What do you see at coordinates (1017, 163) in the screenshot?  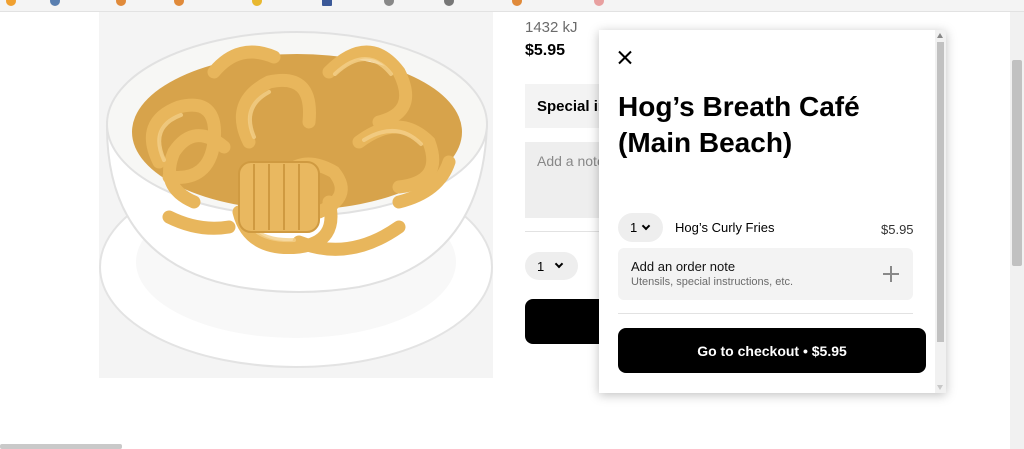 I see `page-scrollbar-thumb` at bounding box center [1017, 163].